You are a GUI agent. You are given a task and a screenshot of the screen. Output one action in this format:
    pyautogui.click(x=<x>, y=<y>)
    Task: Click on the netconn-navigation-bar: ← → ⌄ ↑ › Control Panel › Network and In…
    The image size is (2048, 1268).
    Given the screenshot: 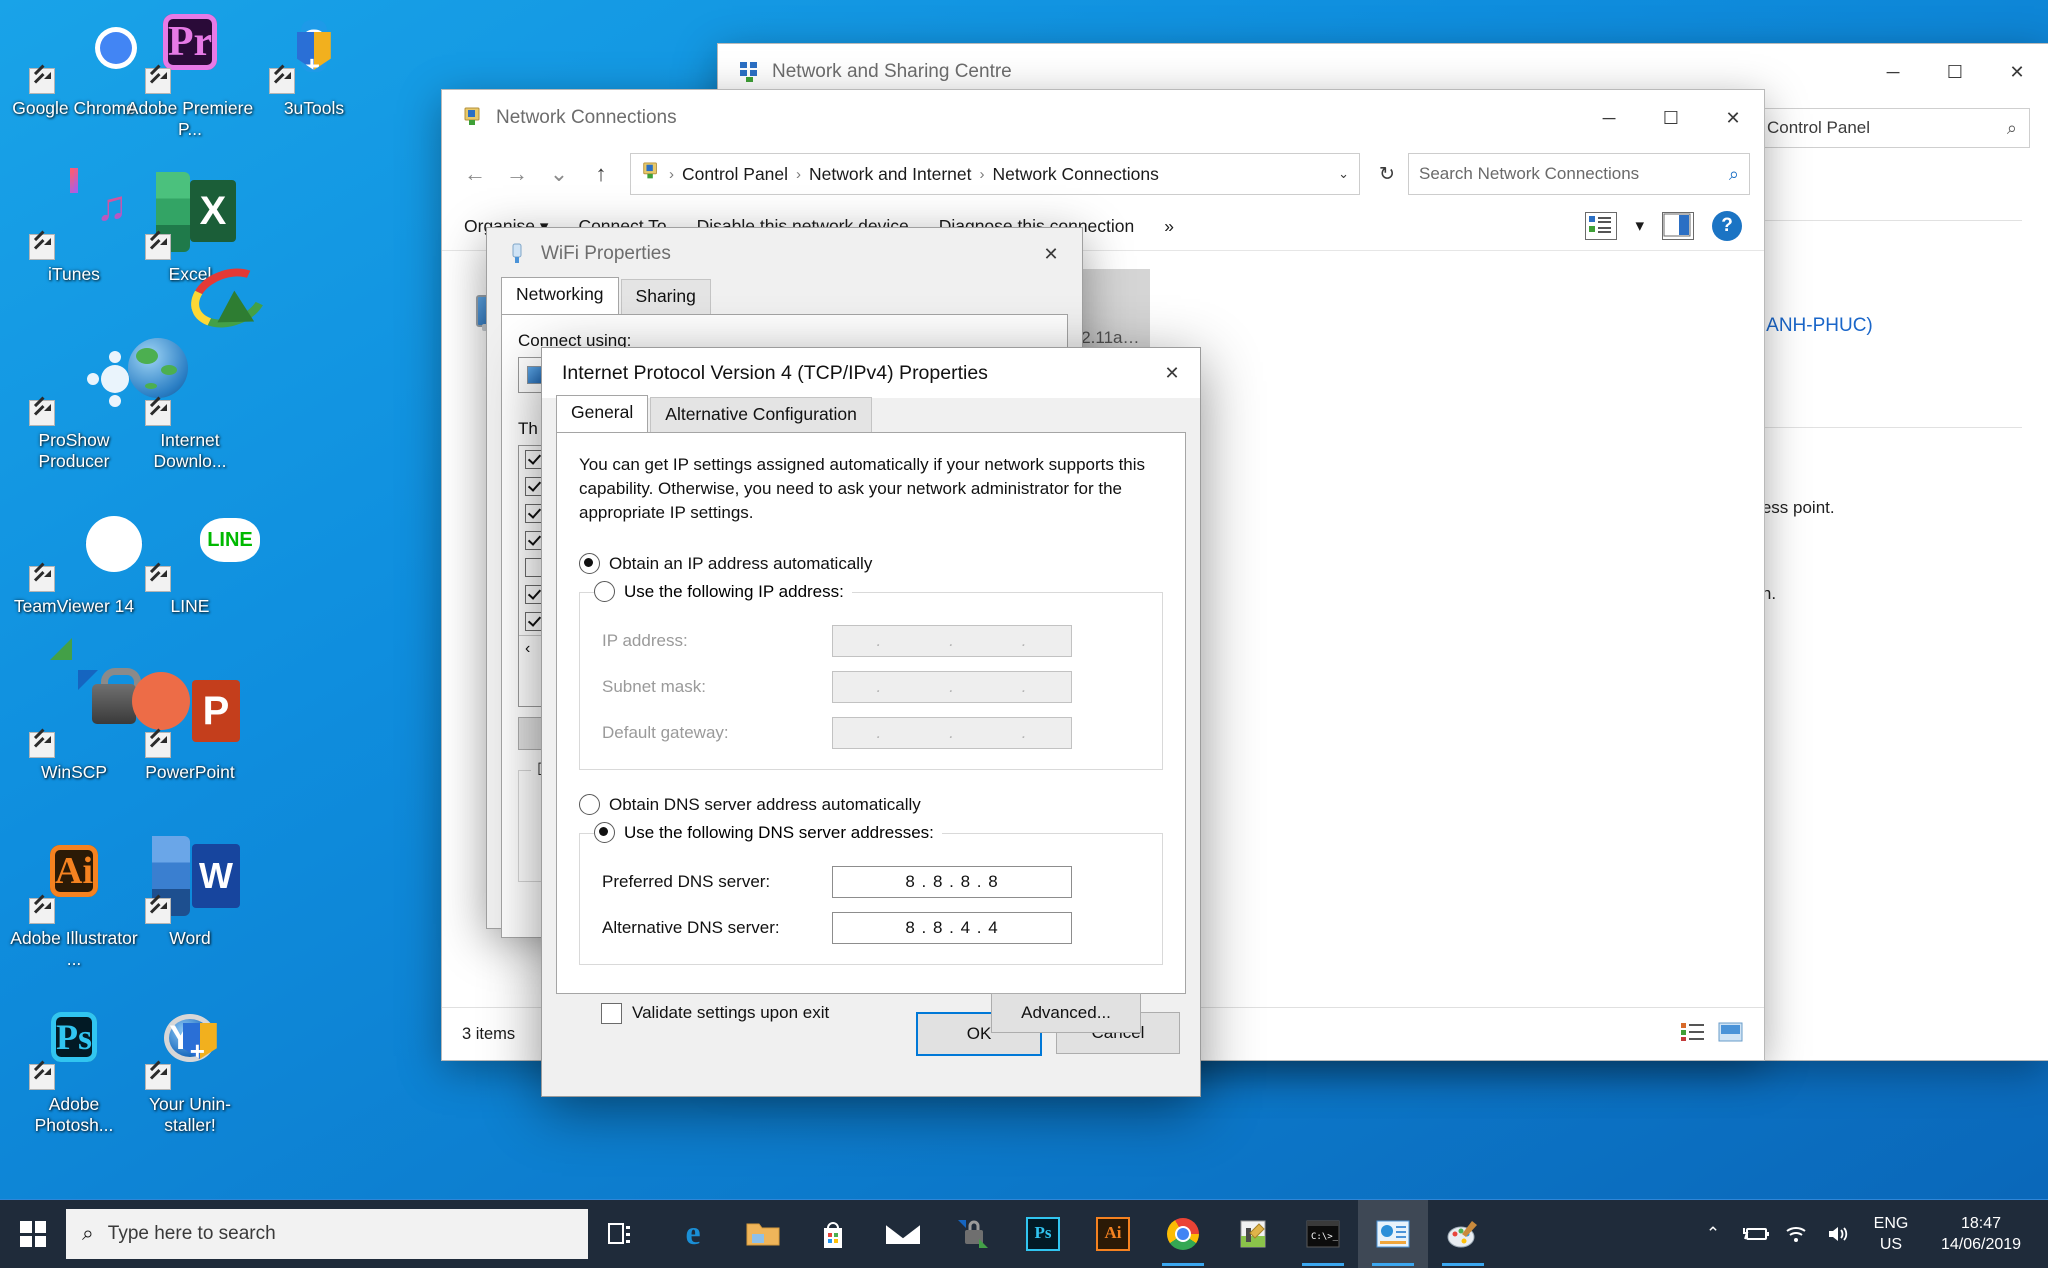 What is the action you would take?
    pyautogui.click(x=1103, y=174)
    